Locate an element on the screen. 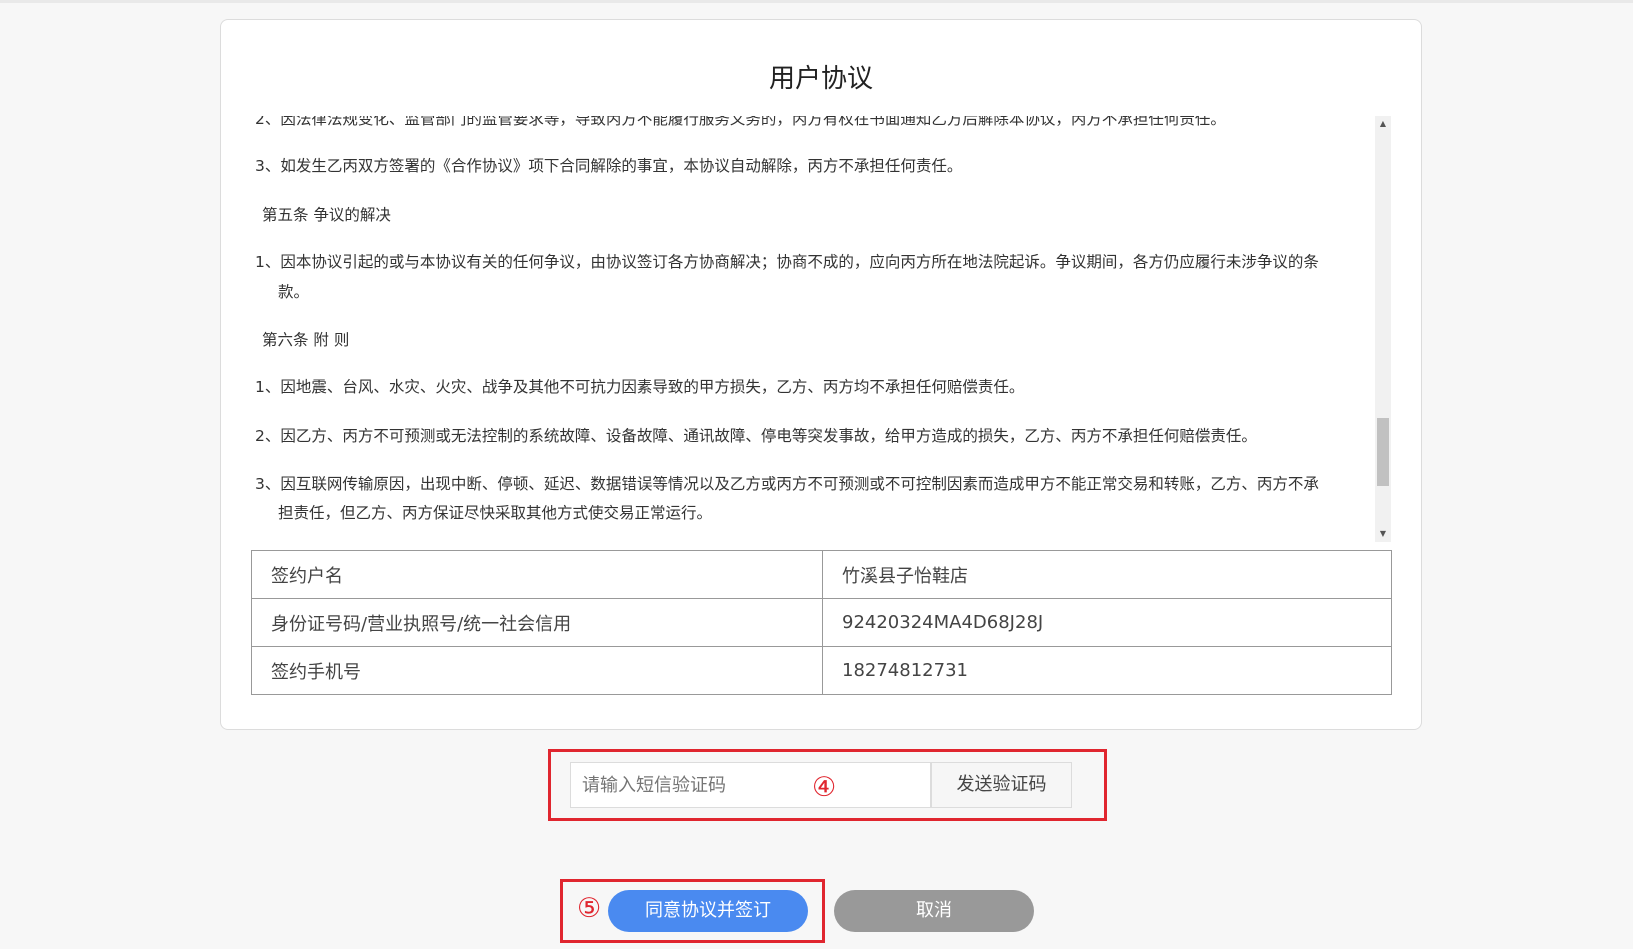  table-cell-value: 18274812731 is located at coordinates (1107, 670).